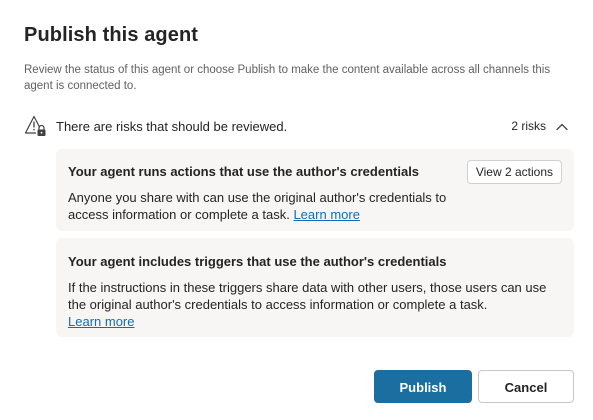 This screenshot has height=420, width=593. What do you see at coordinates (172, 126) in the screenshot?
I see `risk-summary-text: There are risks that should be reviewed.` at bounding box center [172, 126].